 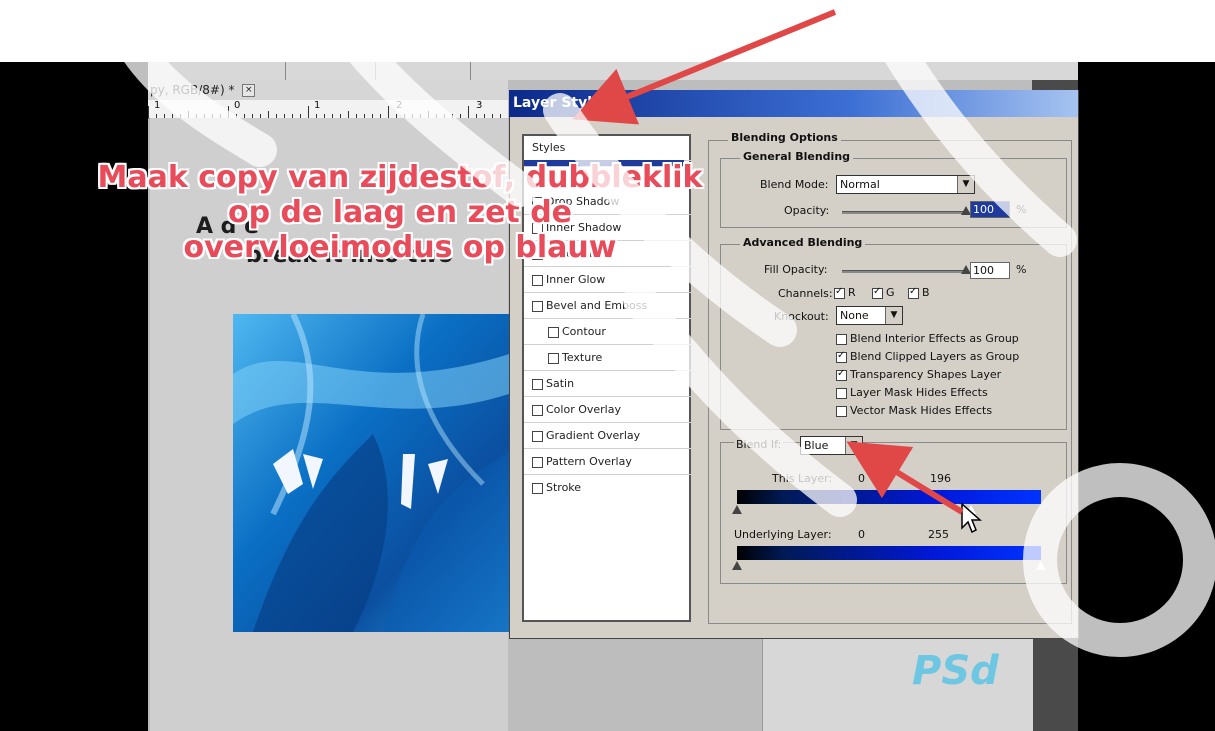 I want to click on style-item-label: Satin, so click(x=560, y=383).